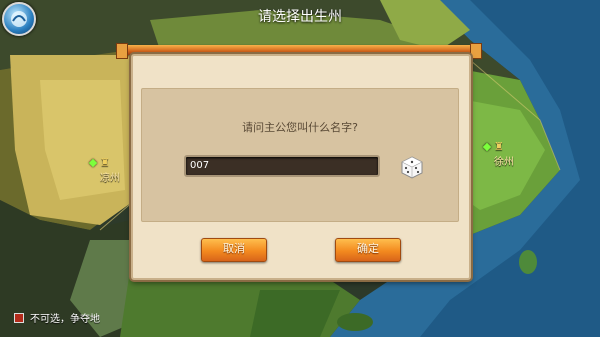 This screenshot has width=600, height=337. Describe the element at coordinates (412, 167) in the screenshot. I see `dice-icon` at that location.